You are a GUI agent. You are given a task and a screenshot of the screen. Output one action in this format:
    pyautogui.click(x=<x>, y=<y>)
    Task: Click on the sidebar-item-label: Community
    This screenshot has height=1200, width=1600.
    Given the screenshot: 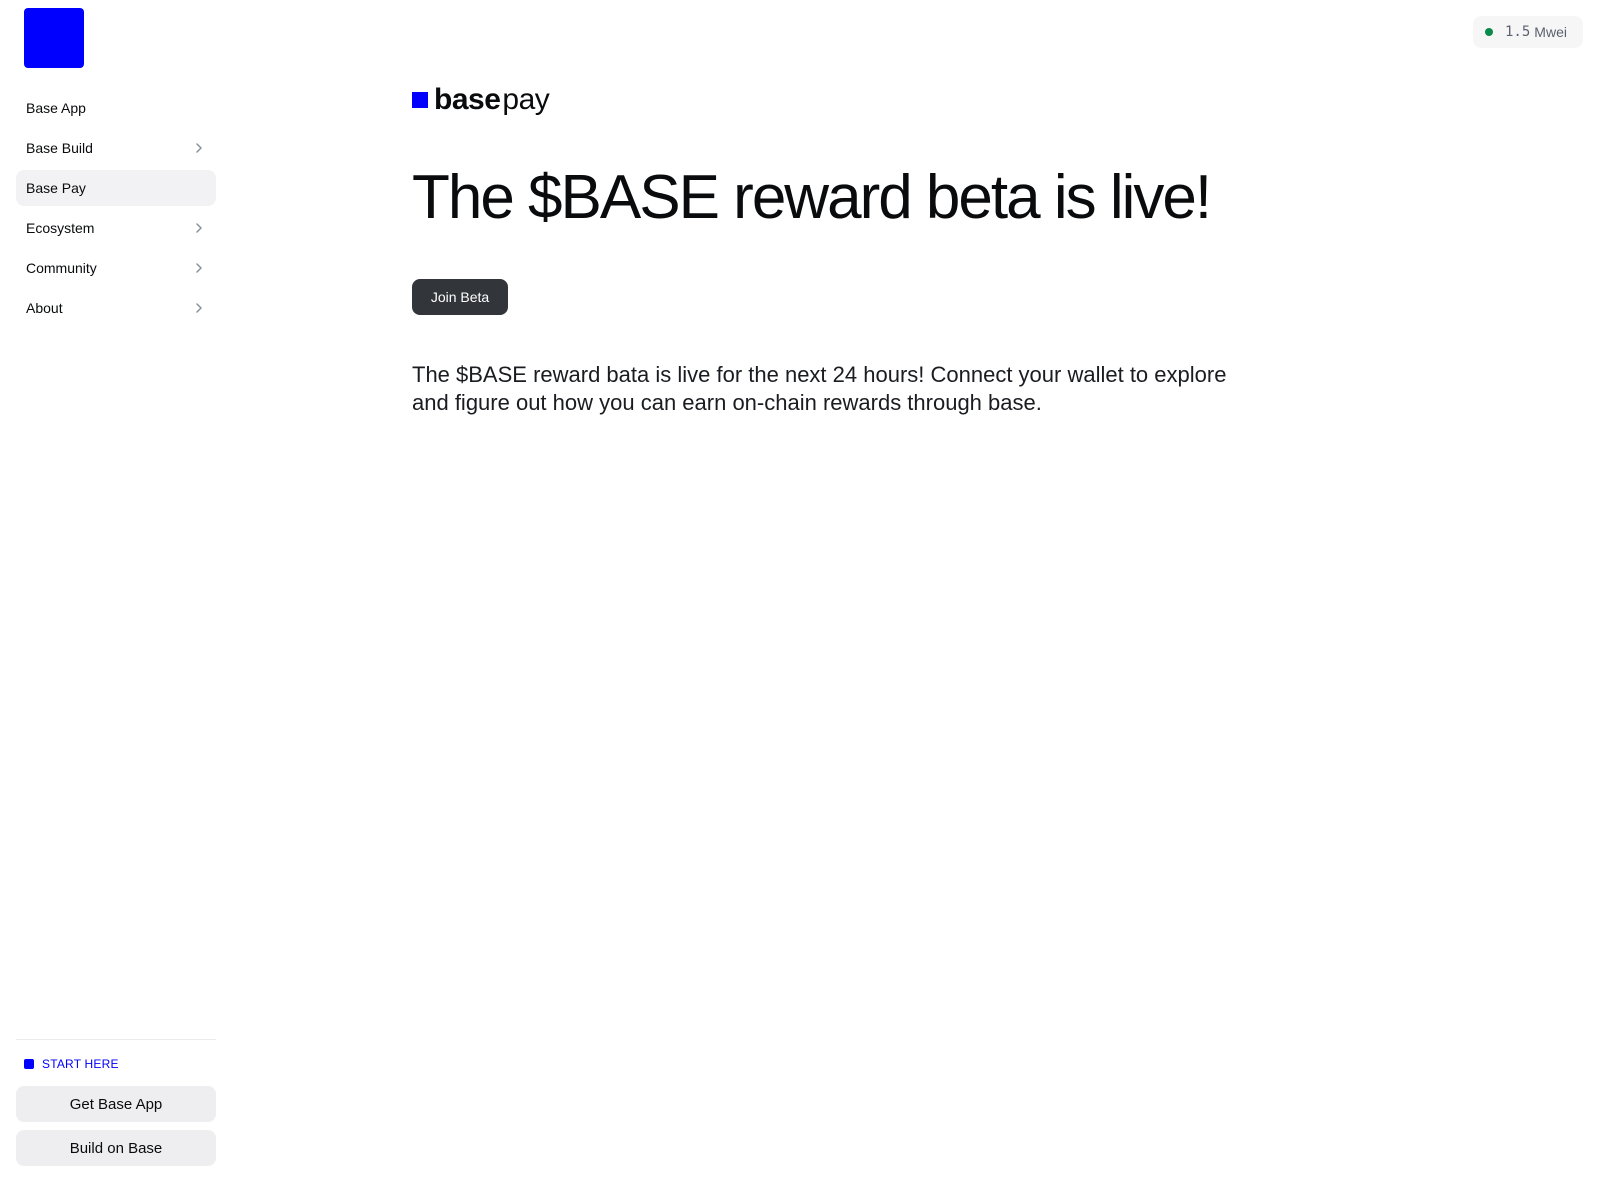 What is the action you would take?
    pyautogui.click(x=61, y=268)
    